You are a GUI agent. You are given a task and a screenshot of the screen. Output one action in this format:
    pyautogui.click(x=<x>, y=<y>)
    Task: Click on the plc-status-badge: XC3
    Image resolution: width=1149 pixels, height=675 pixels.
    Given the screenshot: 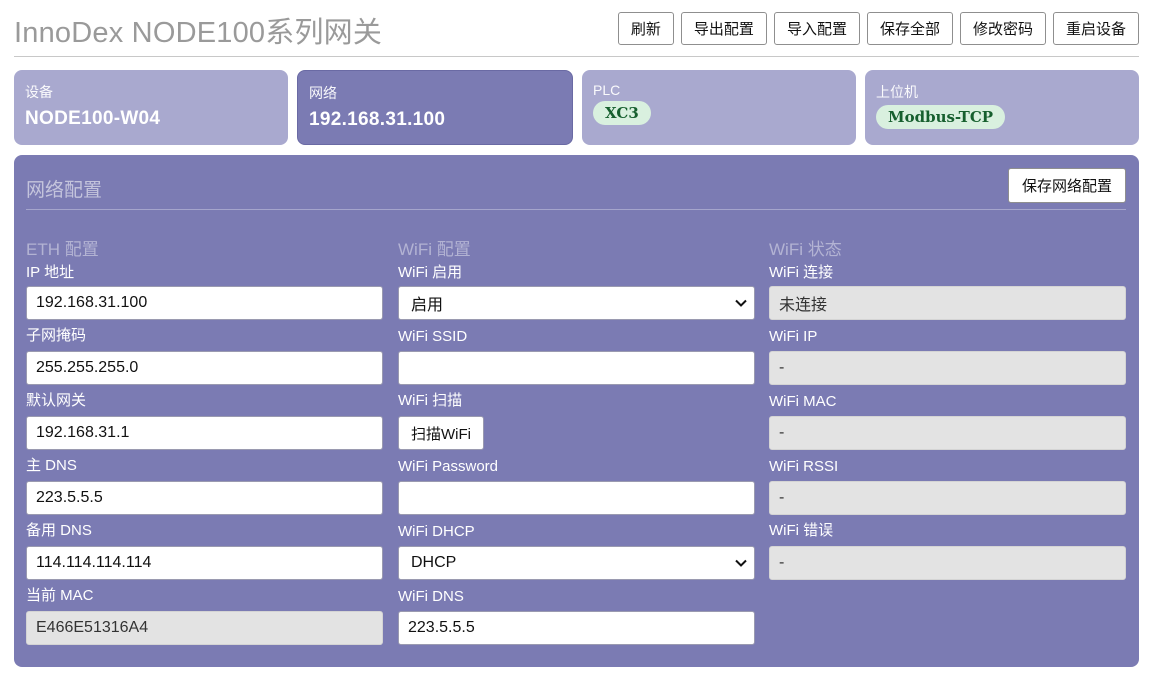 What is the action you would take?
    pyautogui.click(x=622, y=113)
    